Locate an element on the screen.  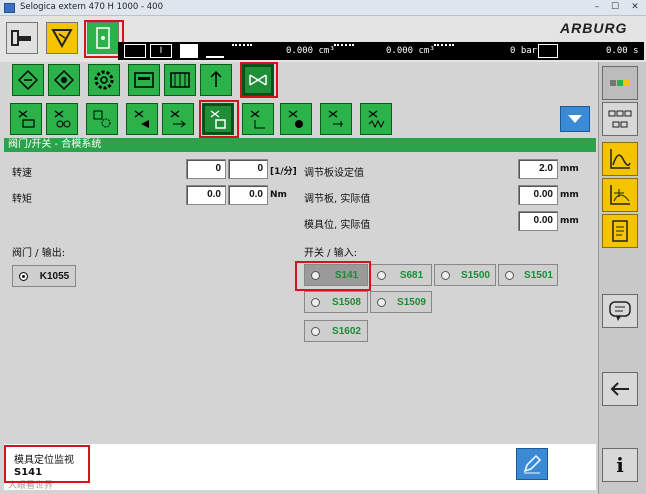
hand-icon is located at coordinates (215, 51).